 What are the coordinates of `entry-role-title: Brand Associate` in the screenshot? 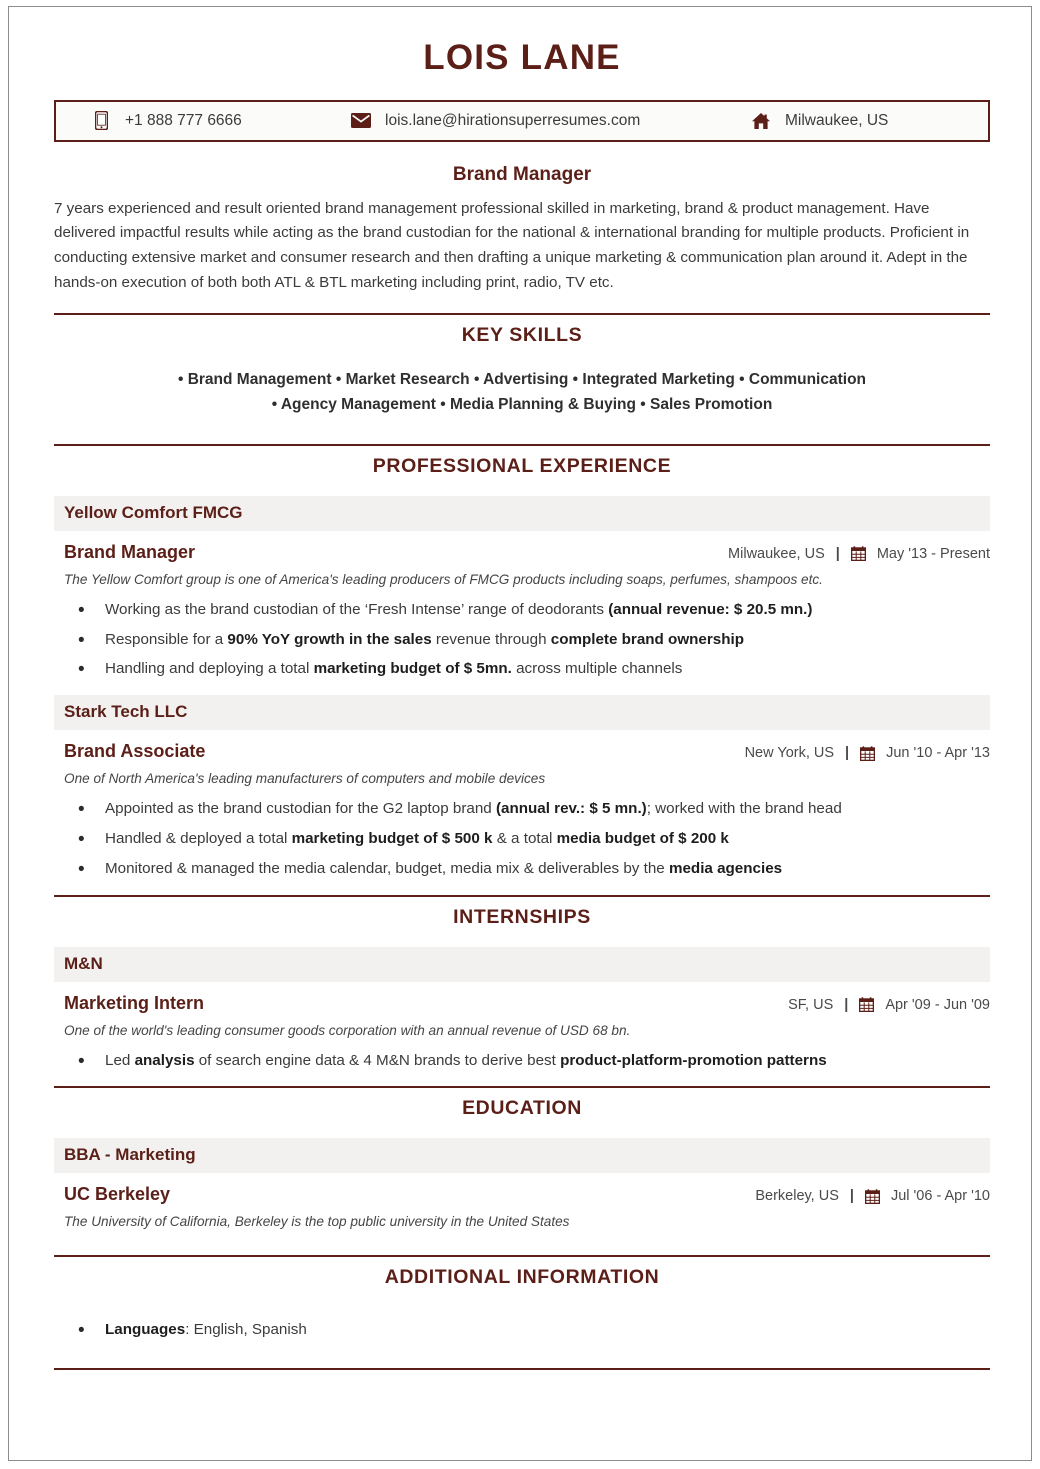 It's located at (135, 751).